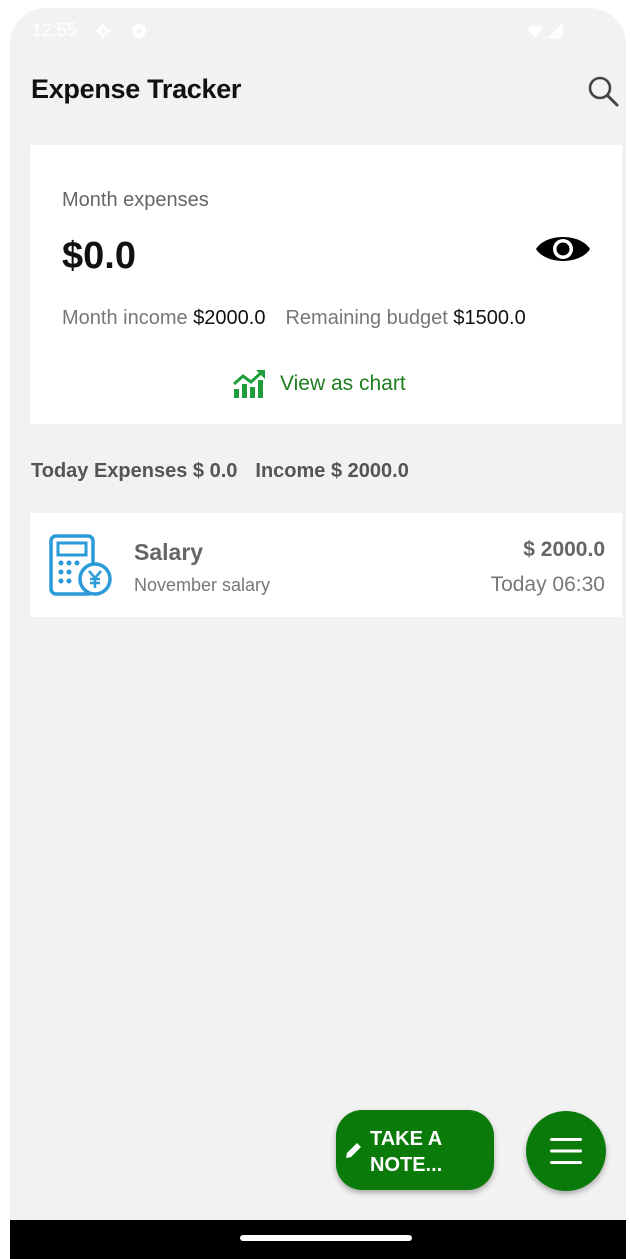 Image resolution: width=630 pixels, height=1259 pixels. Describe the element at coordinates (366, 318) in the screenshot. I see `remaining-budget-label: Remaining budget` at that location.